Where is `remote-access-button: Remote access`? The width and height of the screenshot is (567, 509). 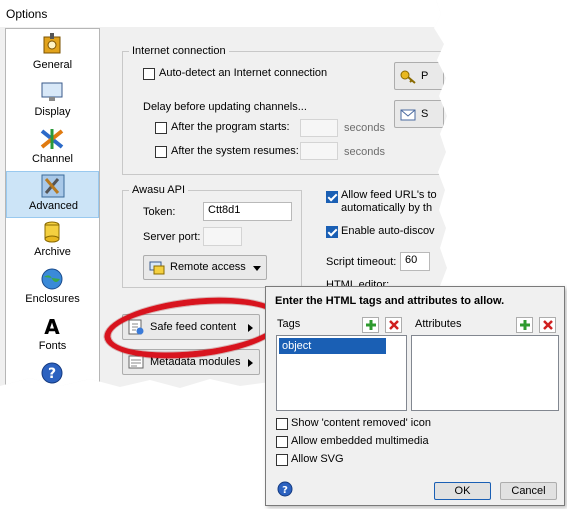 remote-access-button: Remote access is located at coordinates (205, 267).